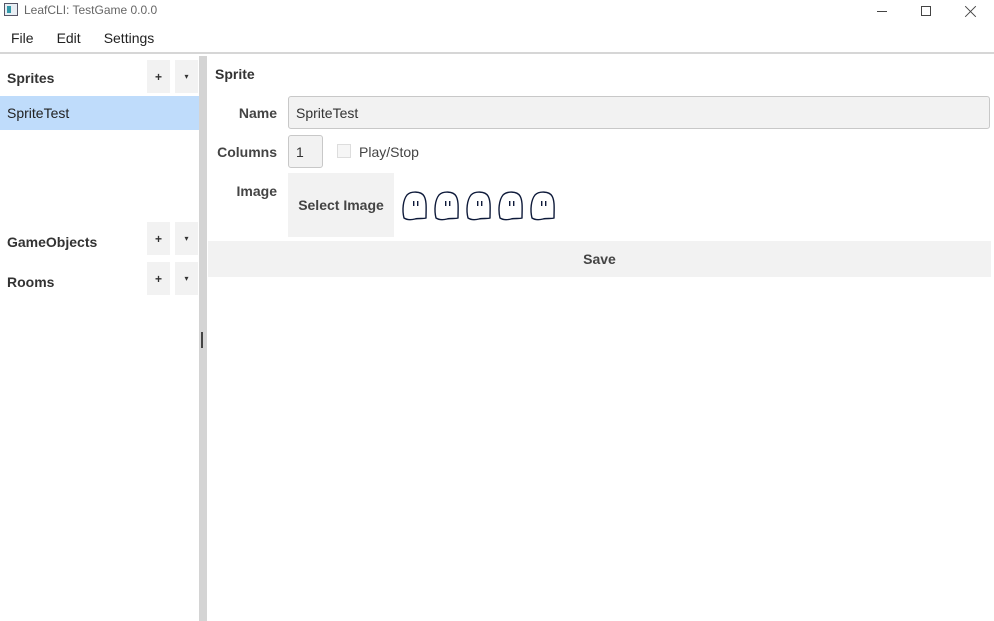 The height and width of the screenshot is (621, 994). I want to click on sprites-dropdown-button: ▾, so click(186, 76).